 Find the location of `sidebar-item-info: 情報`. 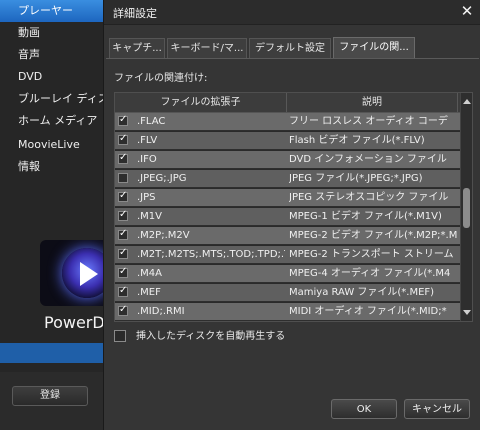

sidebar-item-info: 情報 is located at coordinates (55, 167).